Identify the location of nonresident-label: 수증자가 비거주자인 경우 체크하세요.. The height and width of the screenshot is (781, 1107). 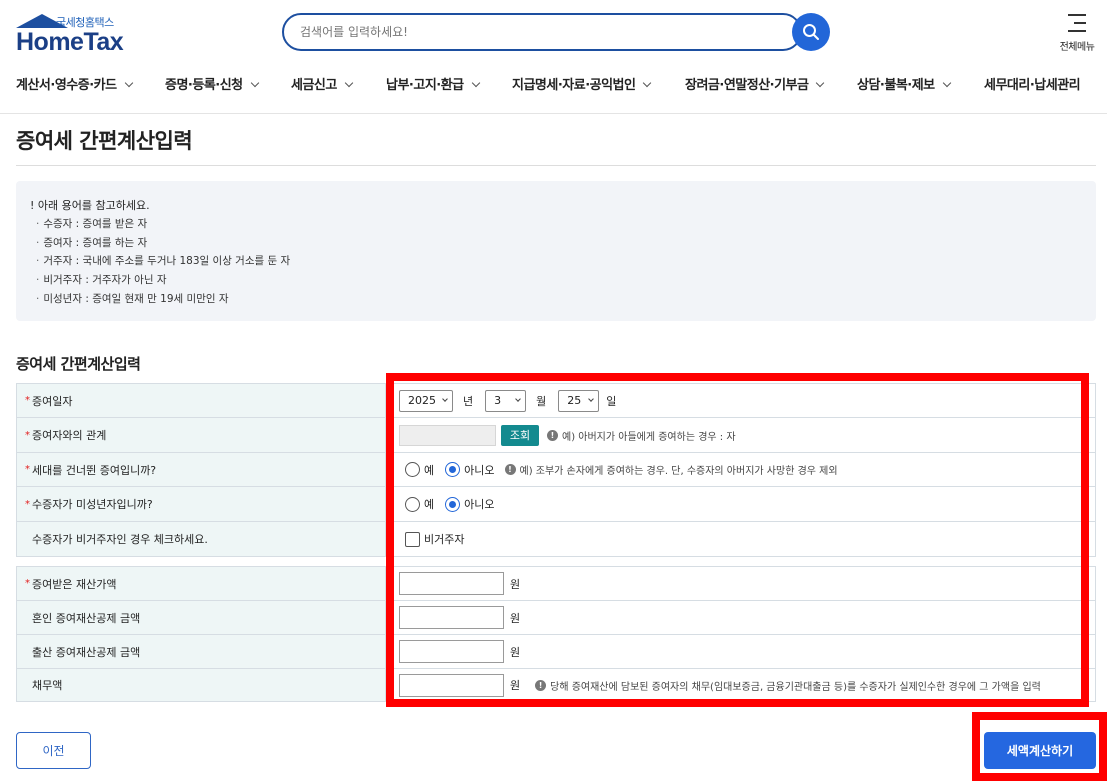
(201, 539).